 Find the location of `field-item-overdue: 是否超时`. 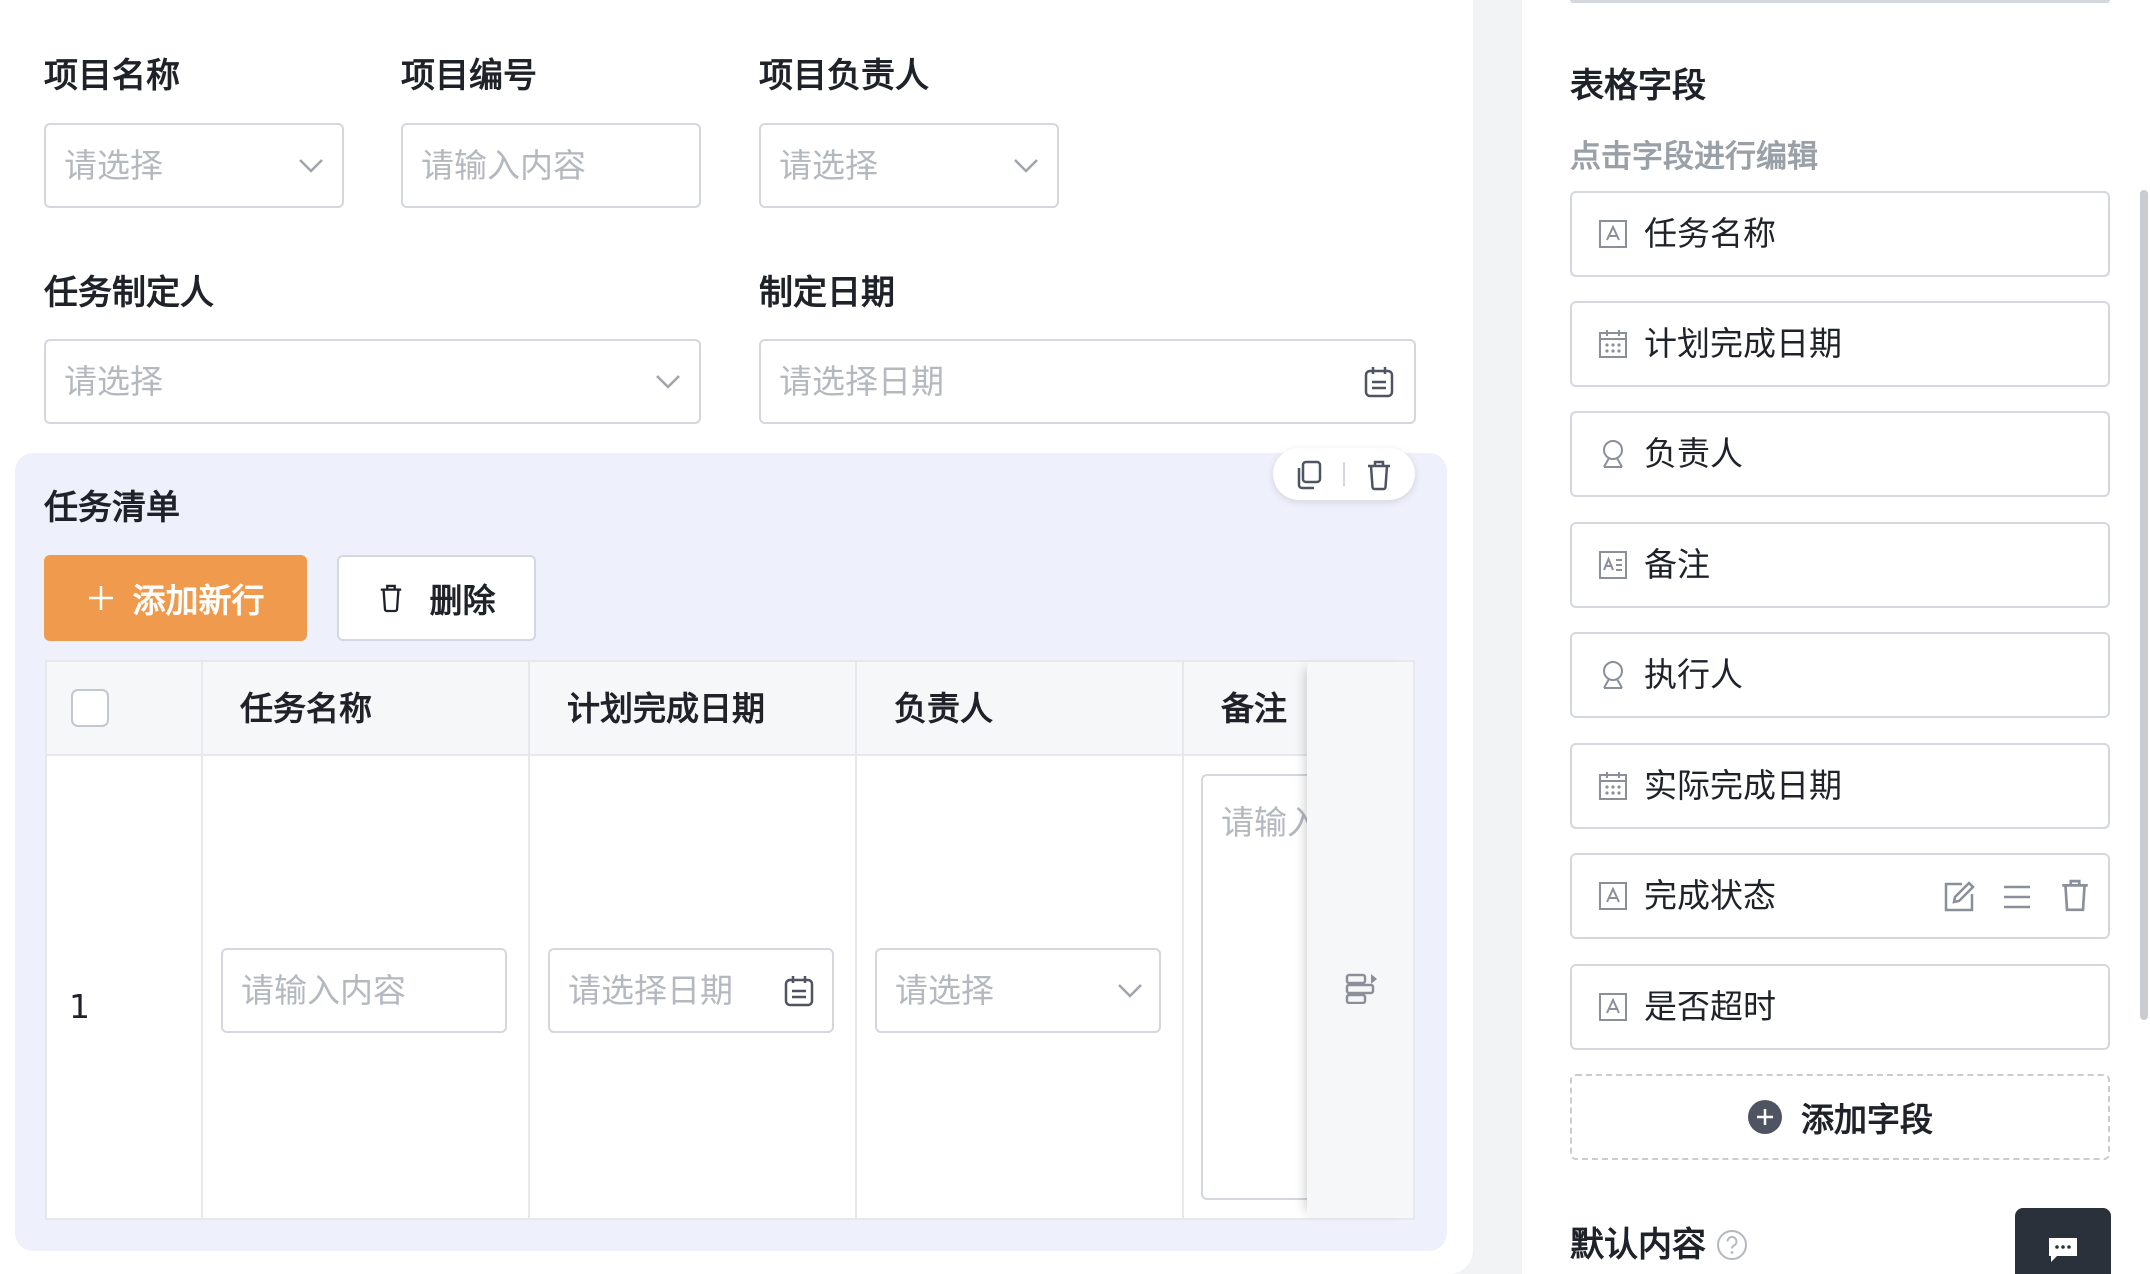

field-item-overdue: 是否超时 is located at coordinates (1840, 1007).